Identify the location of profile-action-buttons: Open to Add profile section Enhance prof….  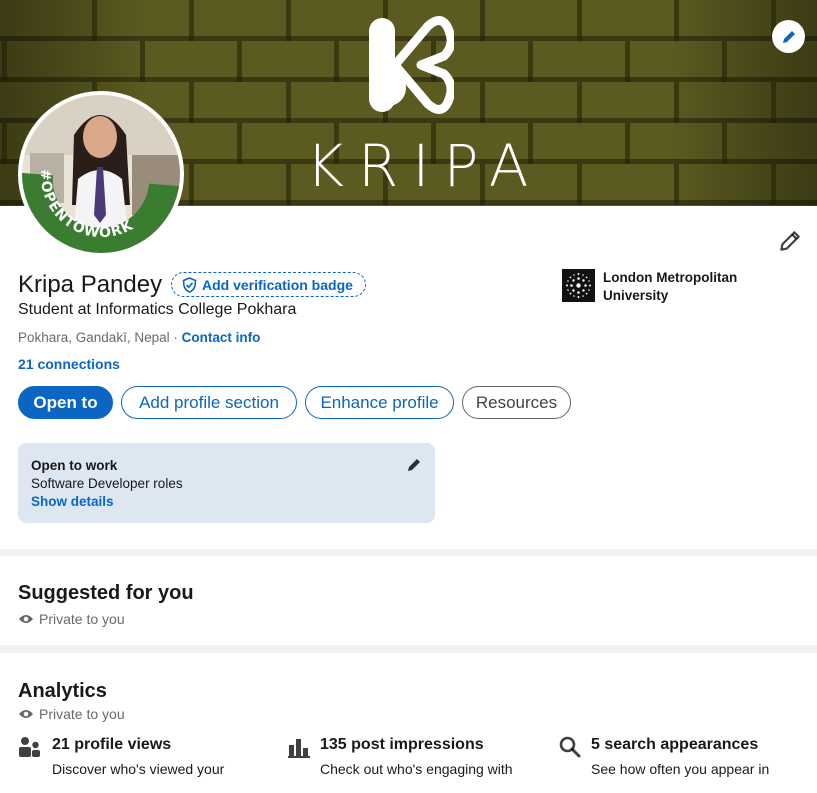
(294, 402).